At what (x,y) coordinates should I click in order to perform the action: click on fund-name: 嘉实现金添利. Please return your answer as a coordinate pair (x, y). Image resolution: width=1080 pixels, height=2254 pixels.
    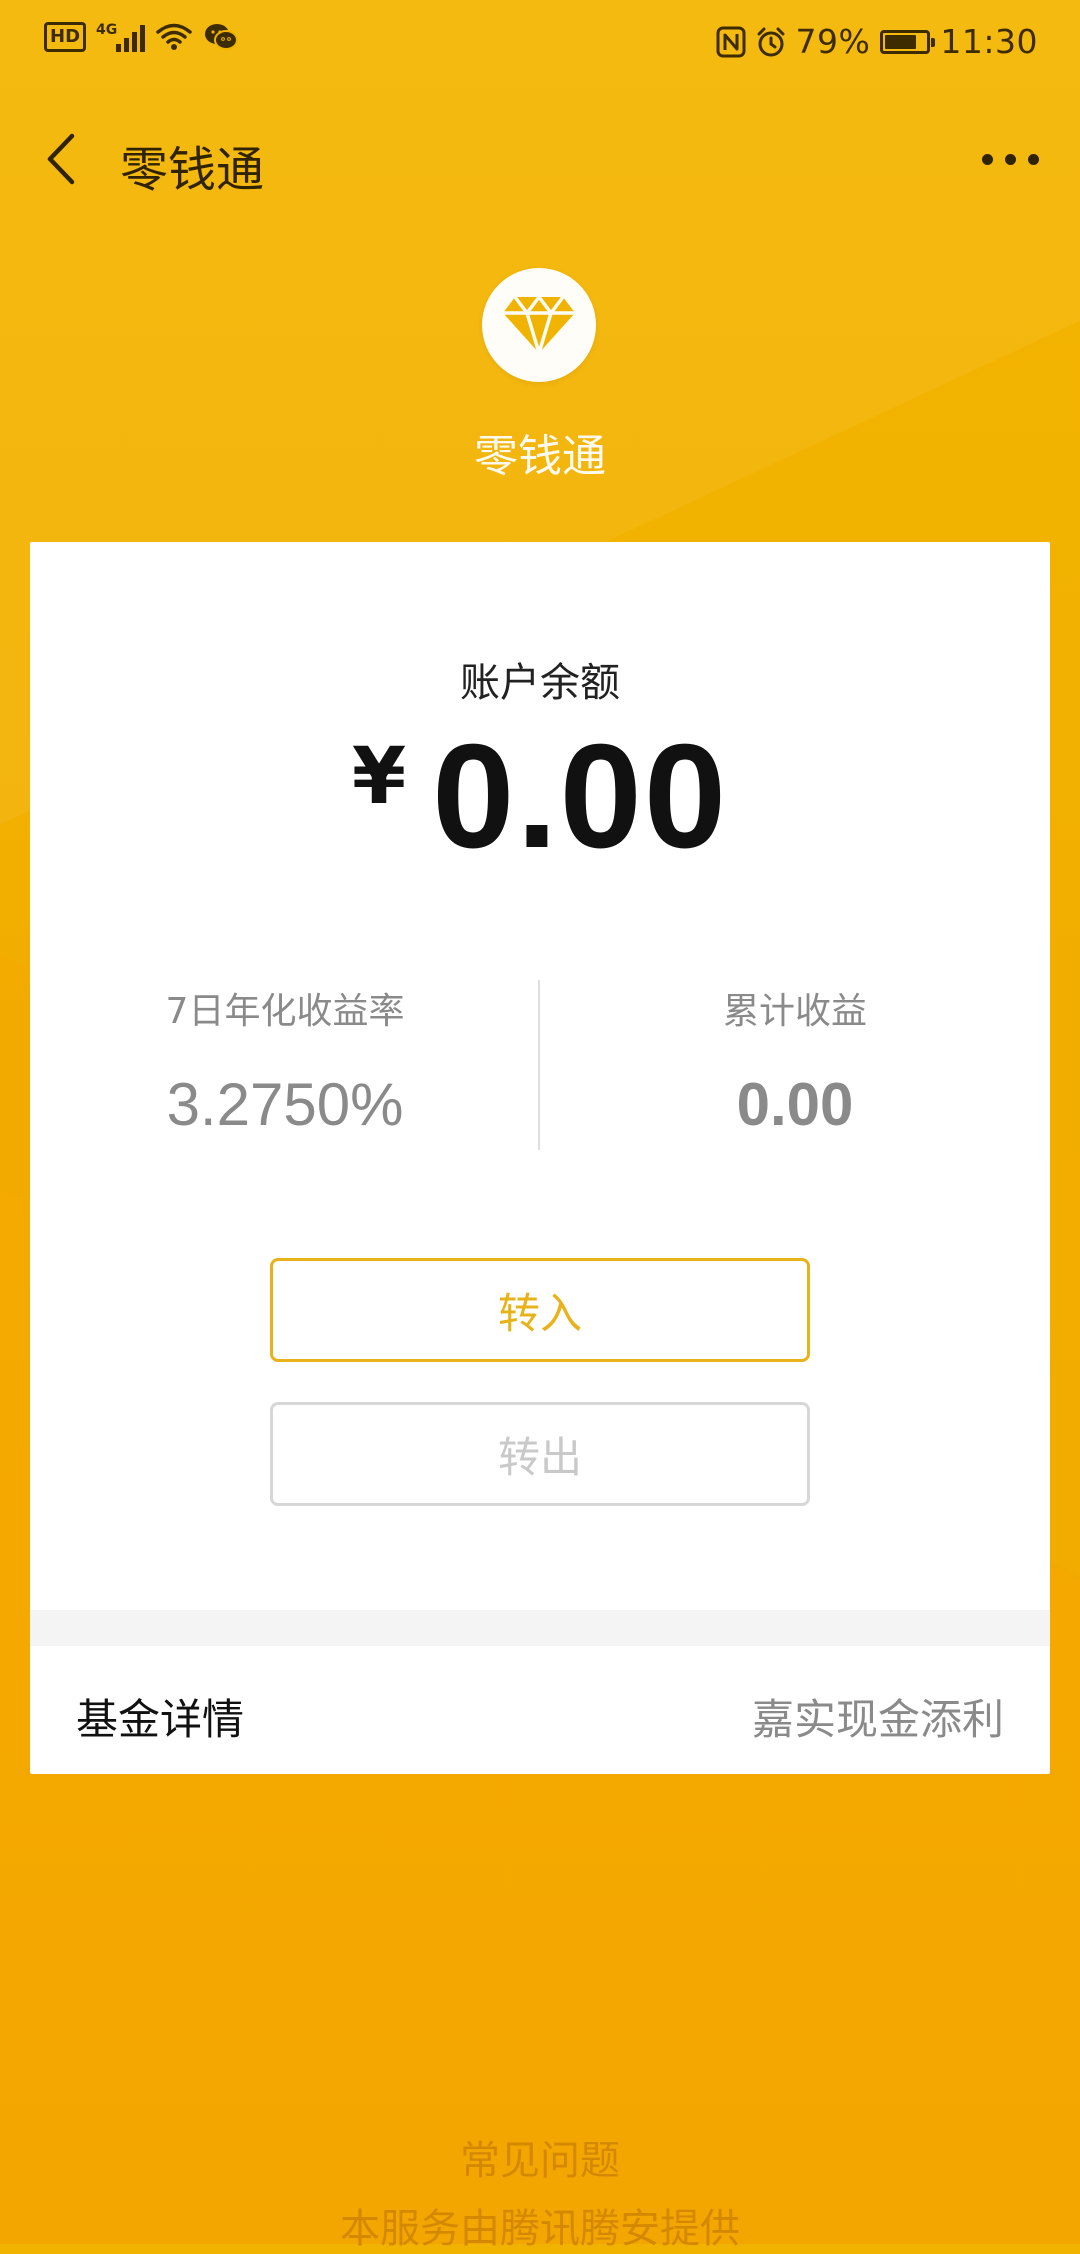
    Looking at the image, I should click on (877, 1719).